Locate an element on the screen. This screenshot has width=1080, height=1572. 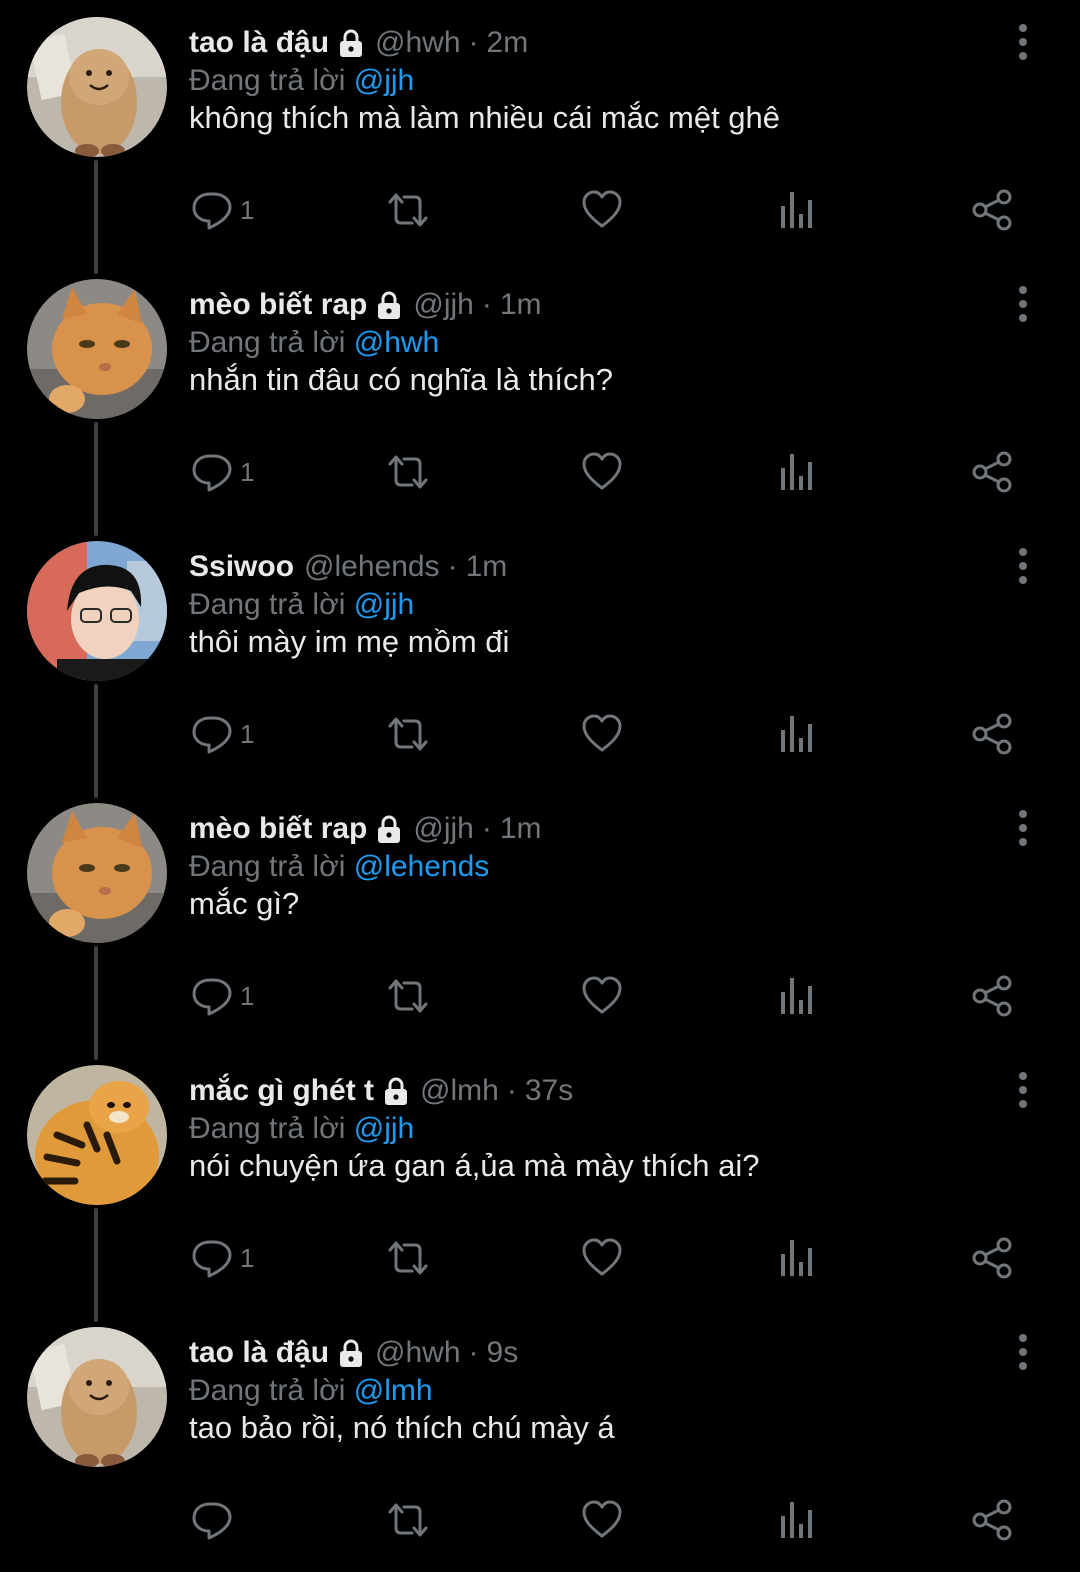
tweet-text: nhắn tin đâu có nghĩa là thích? is located at coordinates (401, 379).